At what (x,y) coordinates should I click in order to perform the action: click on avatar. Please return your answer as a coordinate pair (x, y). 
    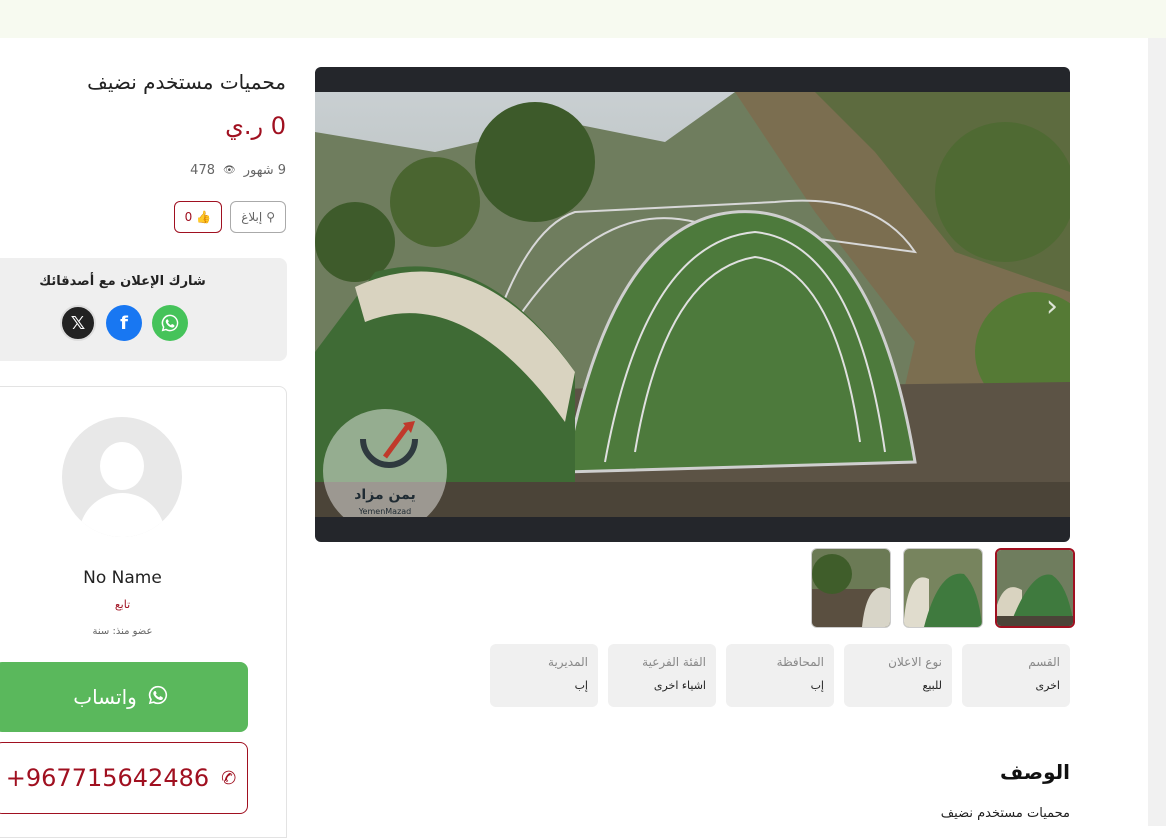
    Looking at the image, I should click on (122, 477).